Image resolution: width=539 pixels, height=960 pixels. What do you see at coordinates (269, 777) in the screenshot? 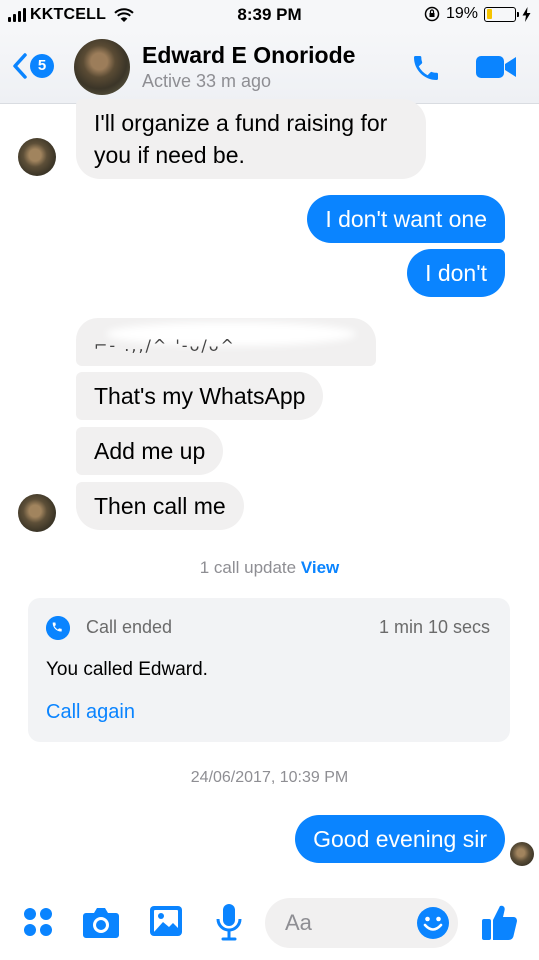
I see `conversation-timestamp: 24/06/2017, 10:39 PM` at bounding box center [269, 777].